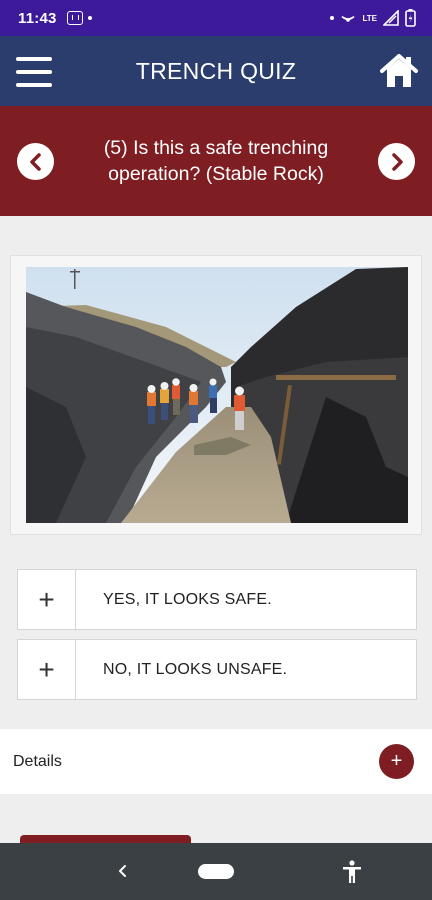 This screenshot has height=900, width=432. I want to click on previous-question-button, so click(35, 161).